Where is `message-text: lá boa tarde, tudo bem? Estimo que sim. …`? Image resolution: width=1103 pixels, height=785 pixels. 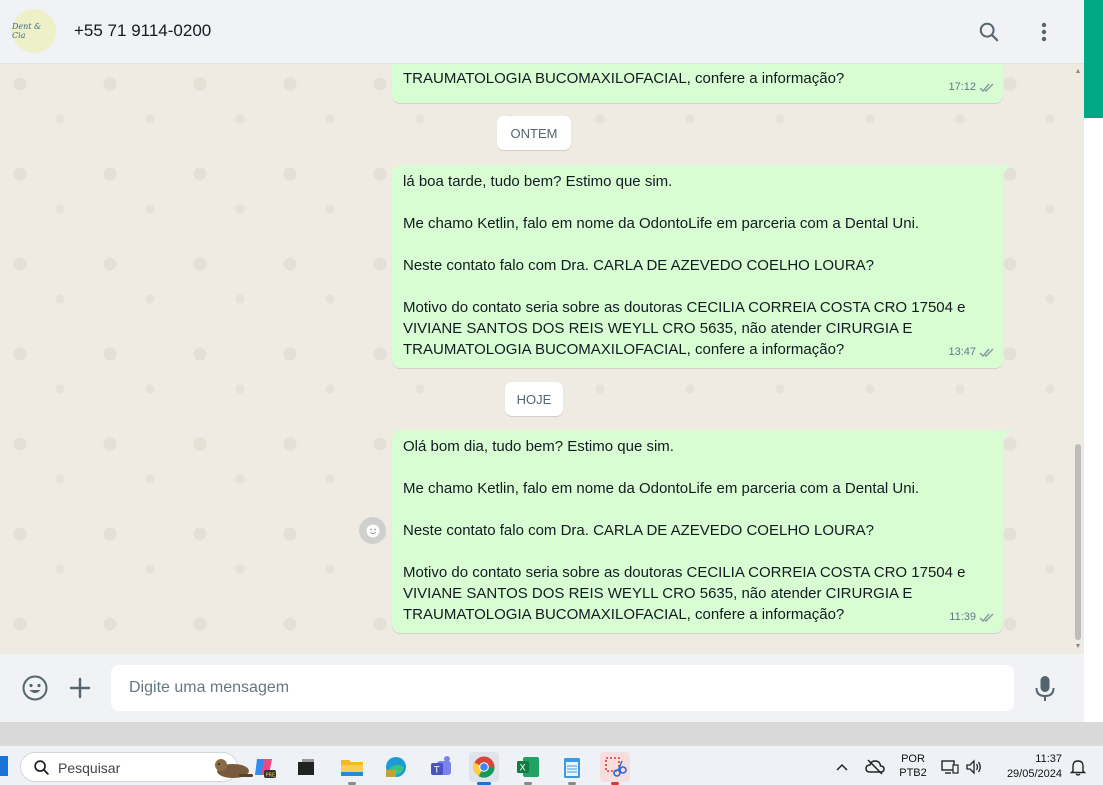 message-text: lá boa tarde, tudo bem? Estimo que sim. … is located at coordinates (684, 265).